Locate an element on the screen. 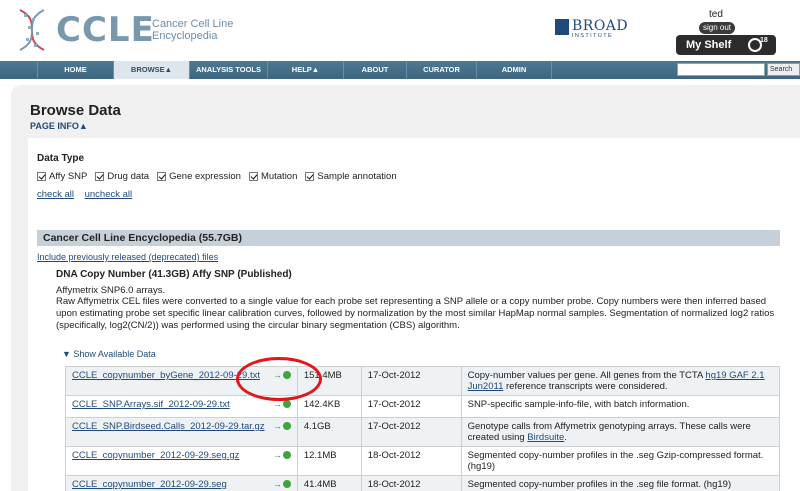 The width and height of the screenshot is (800, 491). nav-analysis-tools: ANALYSIS TOOLS is located at coordinates (228, 70).